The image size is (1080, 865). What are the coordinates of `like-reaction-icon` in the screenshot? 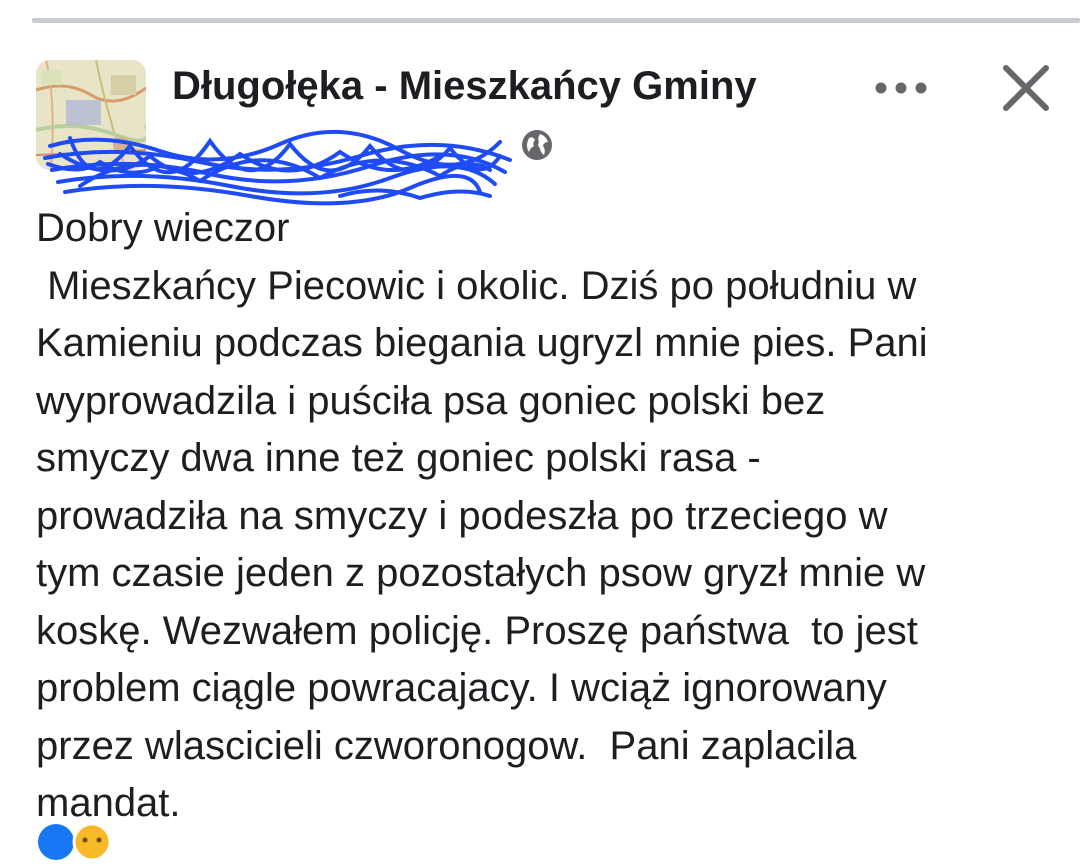 It's located at (56, 842).